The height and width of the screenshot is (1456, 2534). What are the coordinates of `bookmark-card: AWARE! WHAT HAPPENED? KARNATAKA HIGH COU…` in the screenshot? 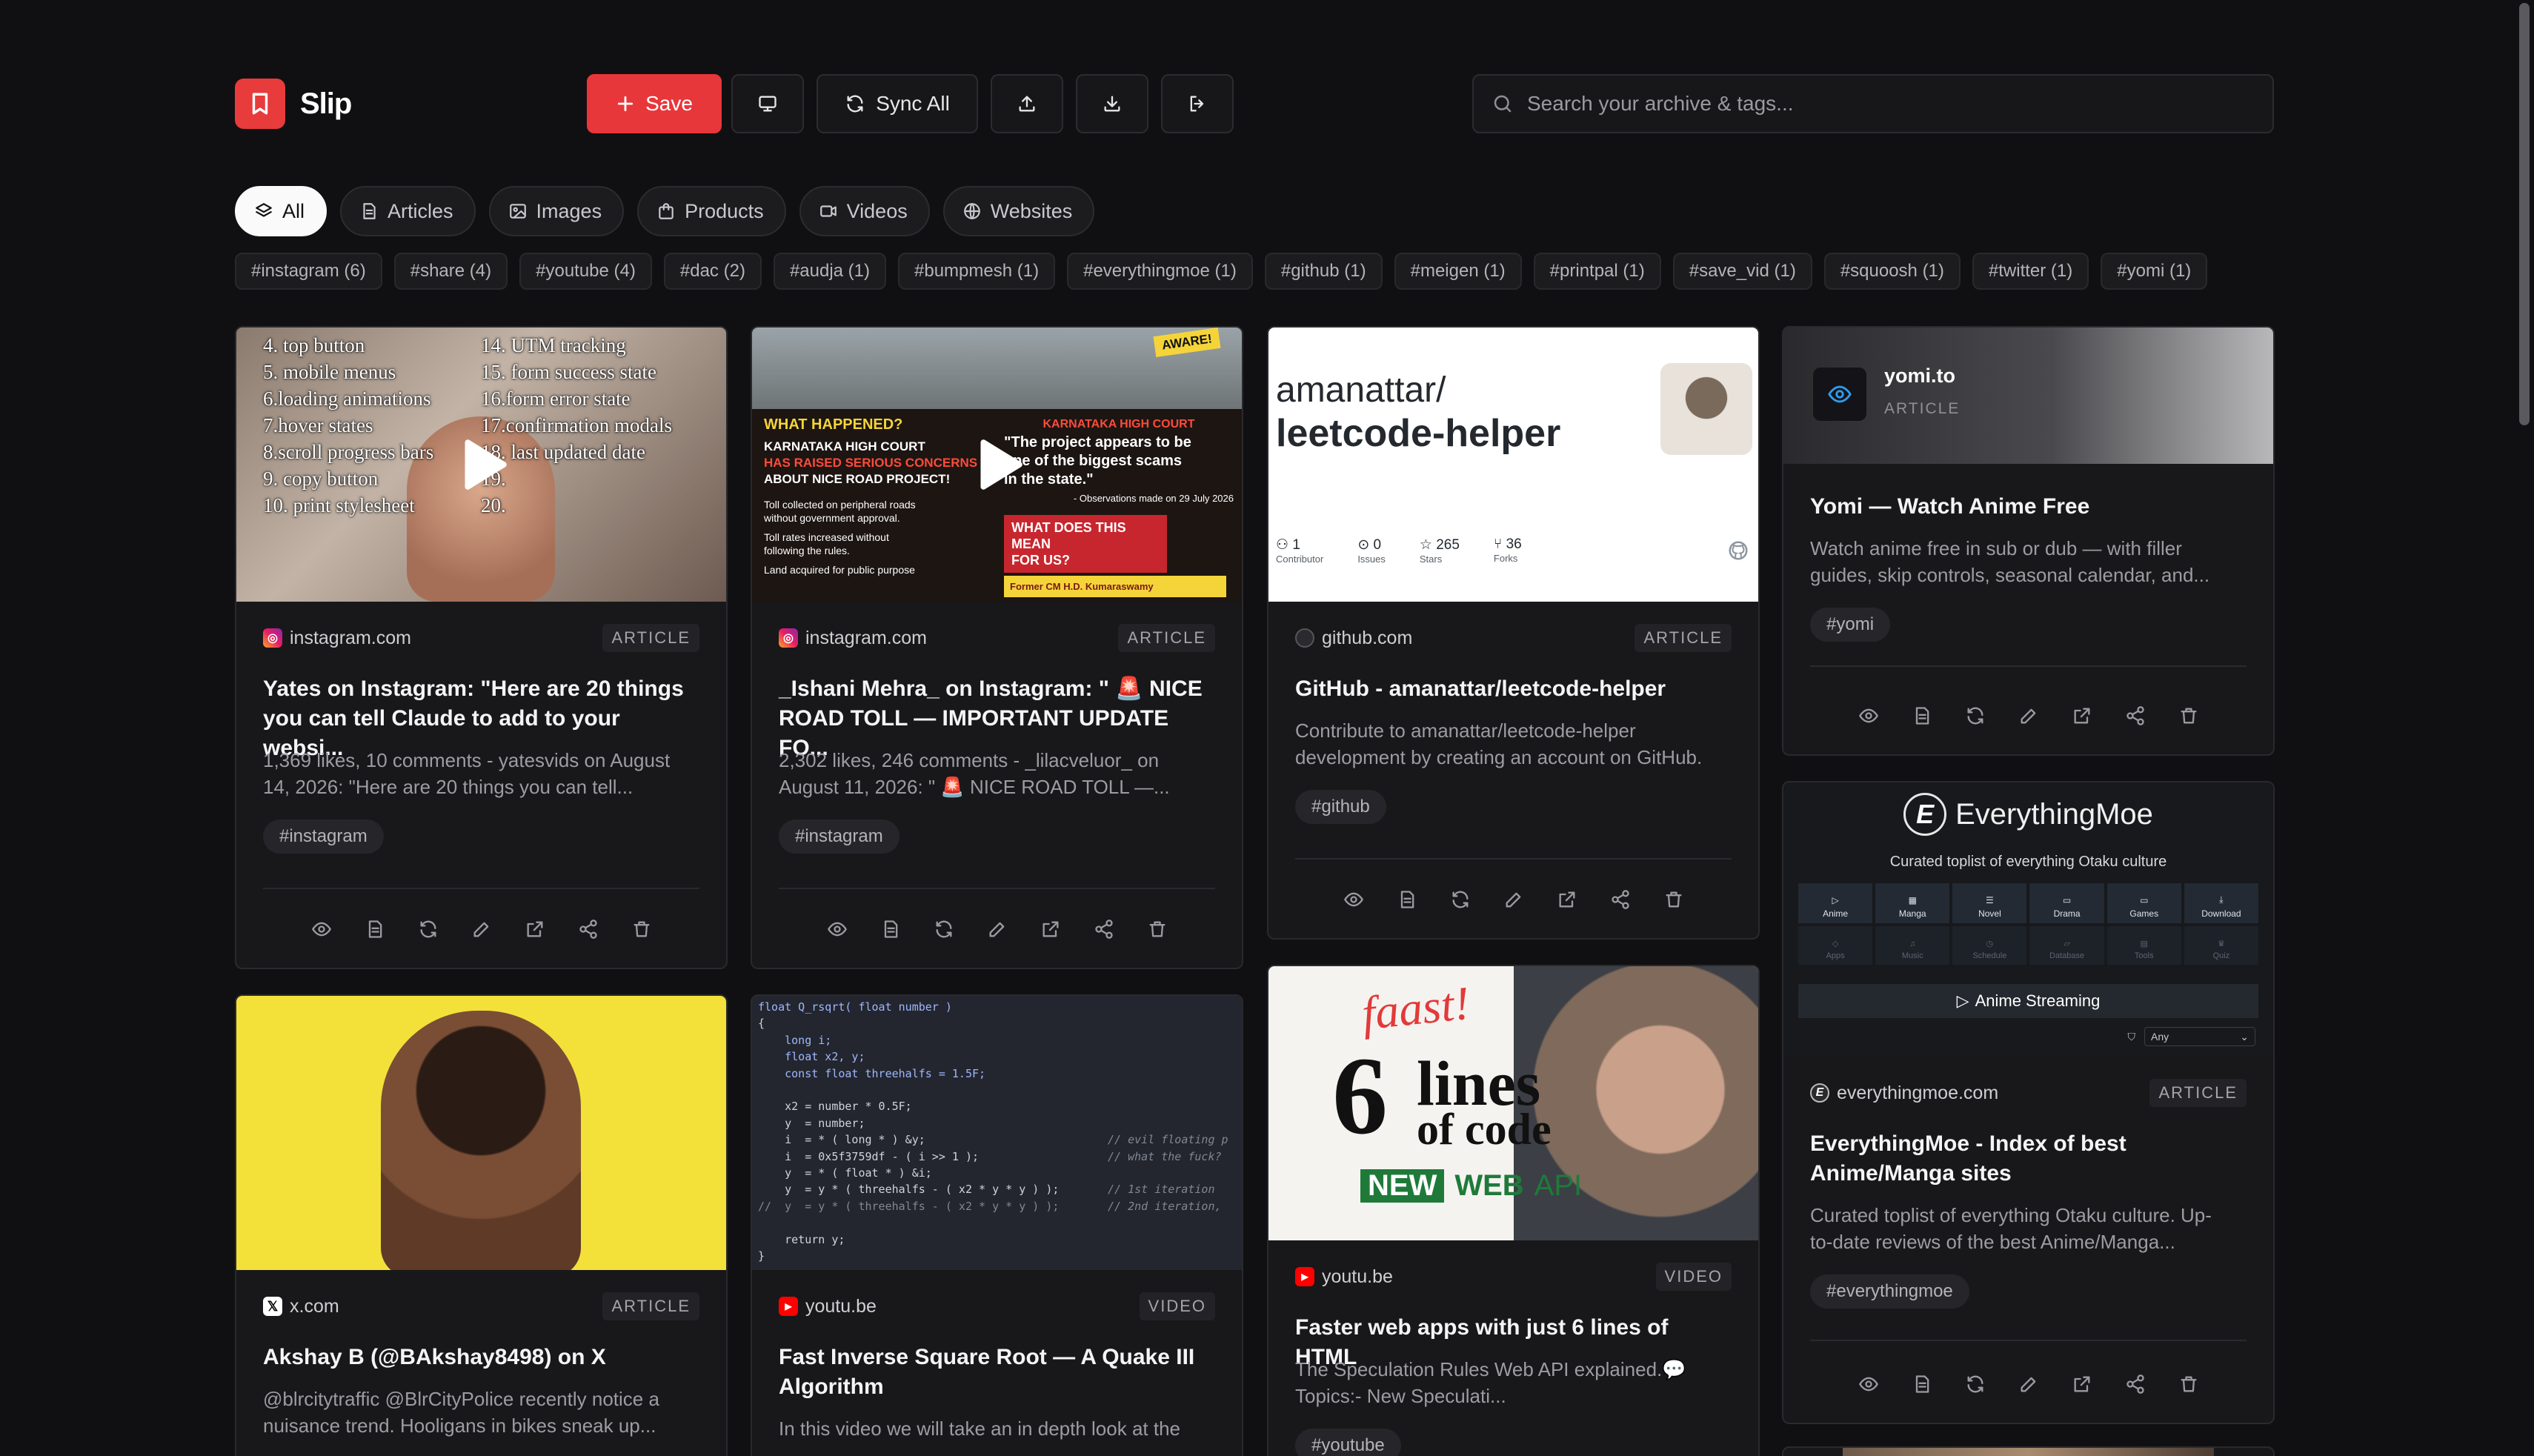 It's located at (997, 647).